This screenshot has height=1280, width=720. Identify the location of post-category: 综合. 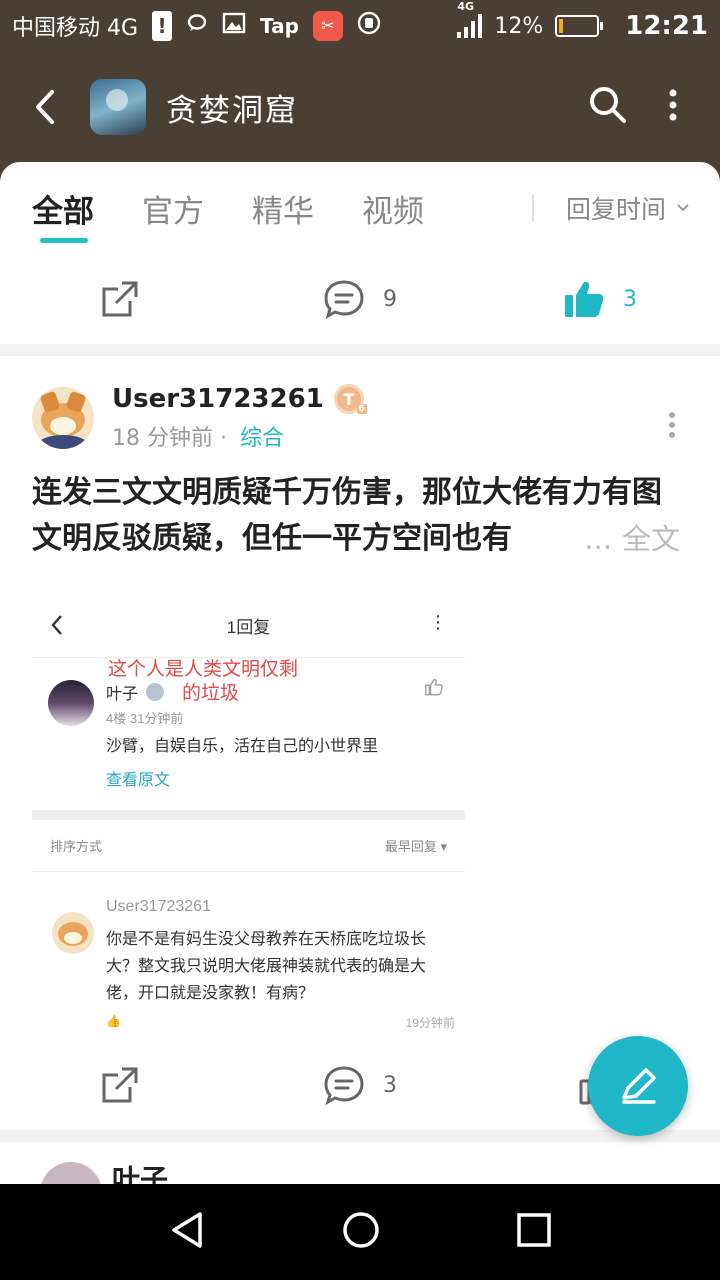
(262, 438).